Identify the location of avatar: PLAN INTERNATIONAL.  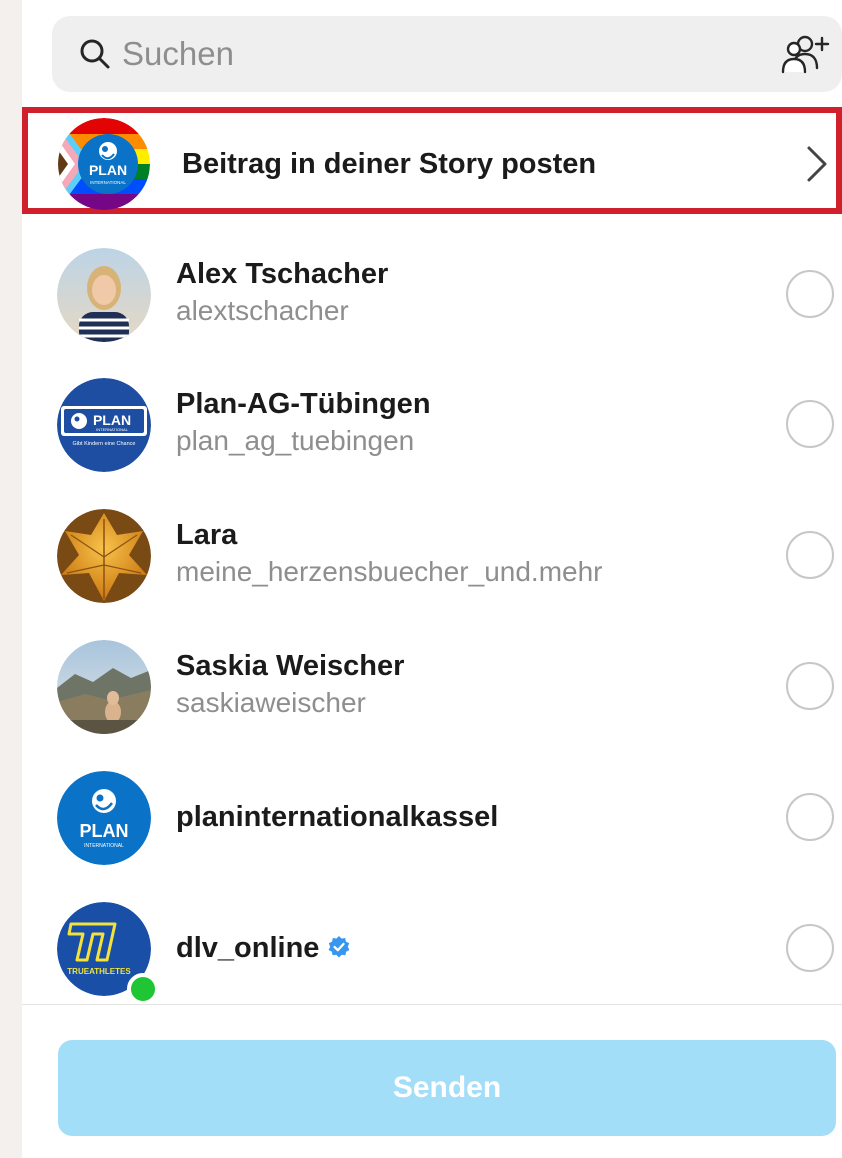
(104, 818).